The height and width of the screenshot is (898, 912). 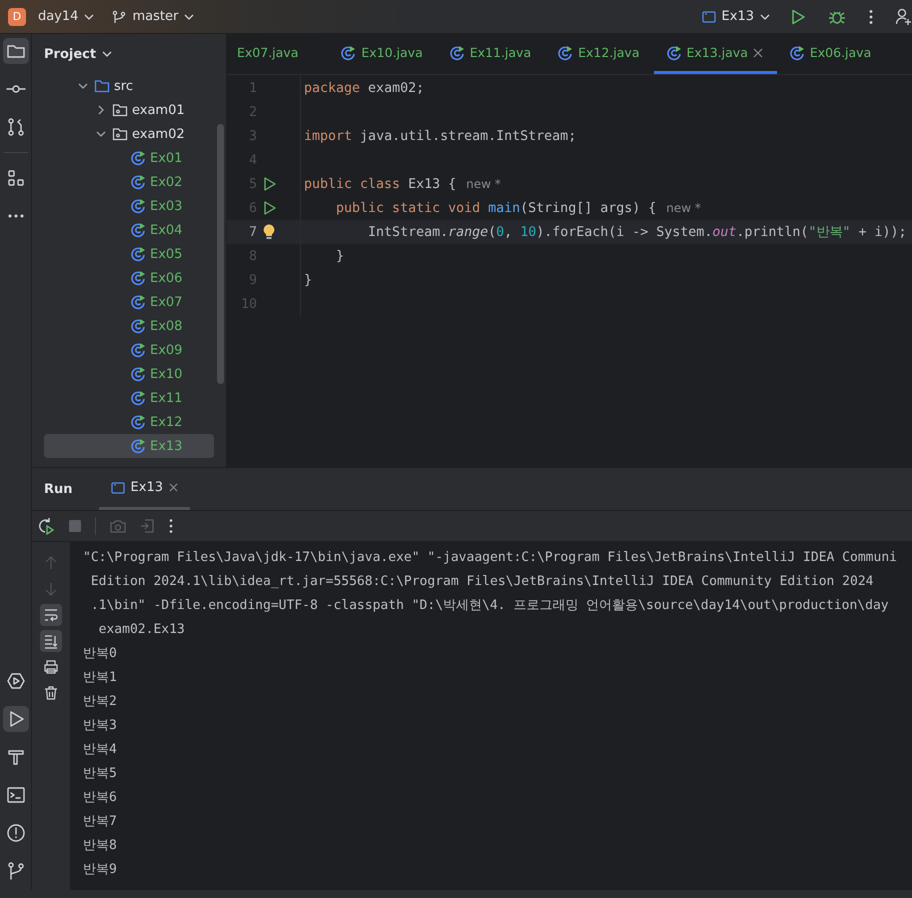 What do you see at coordinates (142, 630) in the screenshot?
I see `console-line: exam02.Ex13` at bounding box center [142, 630].